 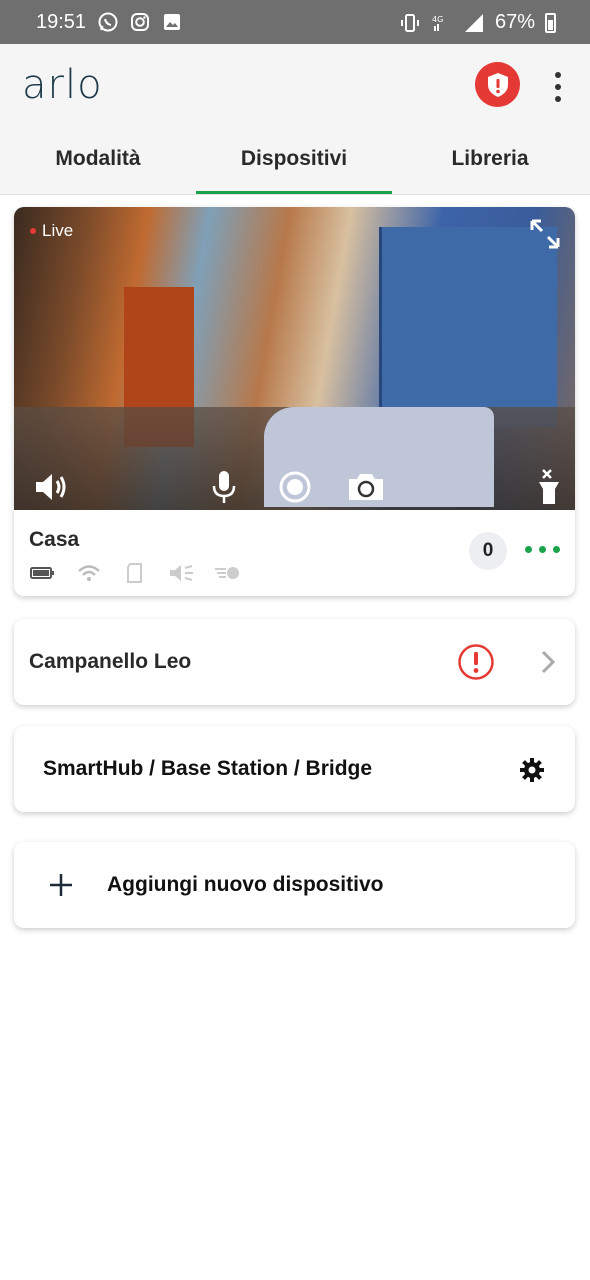 What do you see at coordinates (58, 230) in the screenshot?
I see `live-label: Live` at bounding box center [58, 230].